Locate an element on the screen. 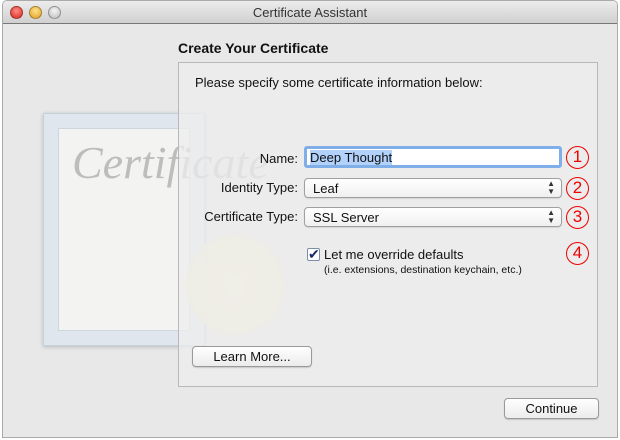  name-input: Deep Thought is located at coordinates (433, 157).